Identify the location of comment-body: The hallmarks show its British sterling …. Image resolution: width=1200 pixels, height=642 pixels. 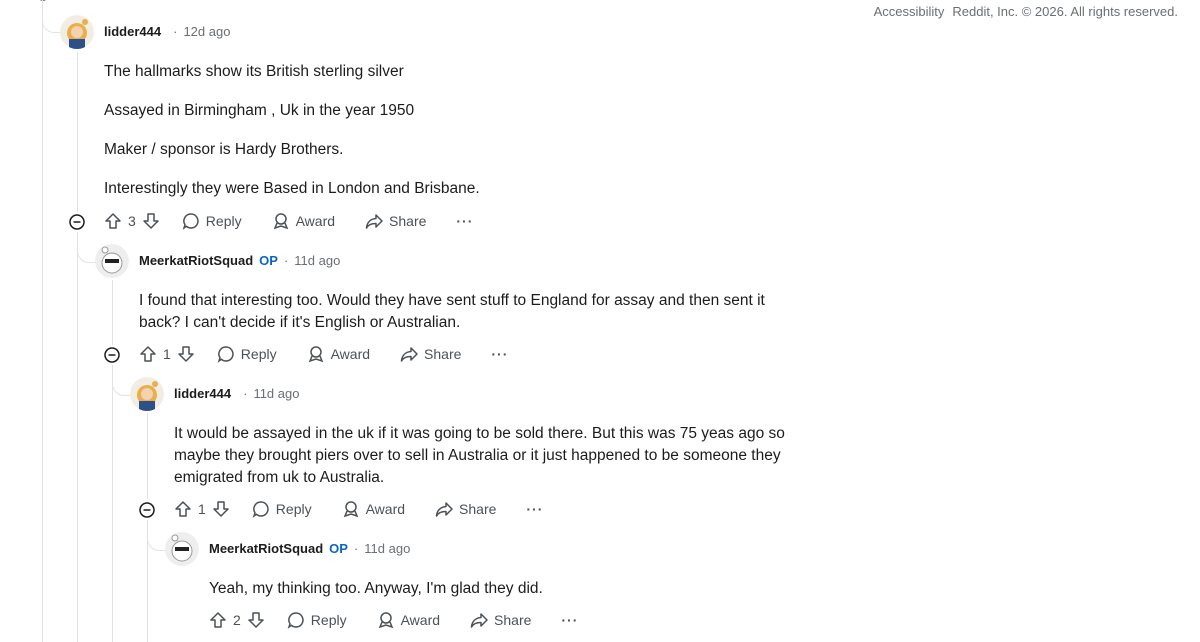
(444, 130).